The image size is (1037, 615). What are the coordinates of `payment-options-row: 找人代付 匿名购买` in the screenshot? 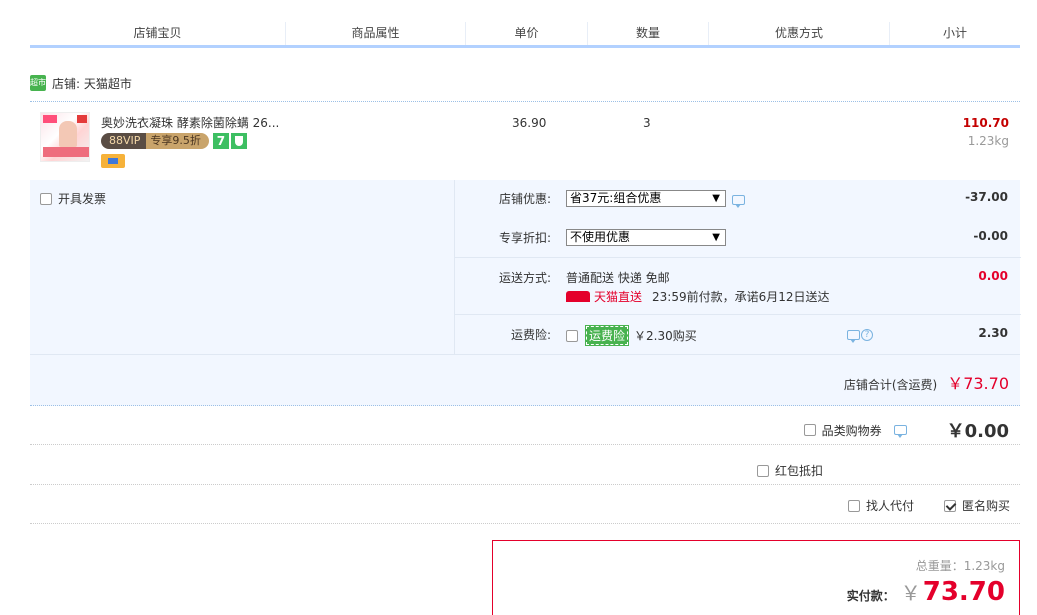 It's located at (525, 505).